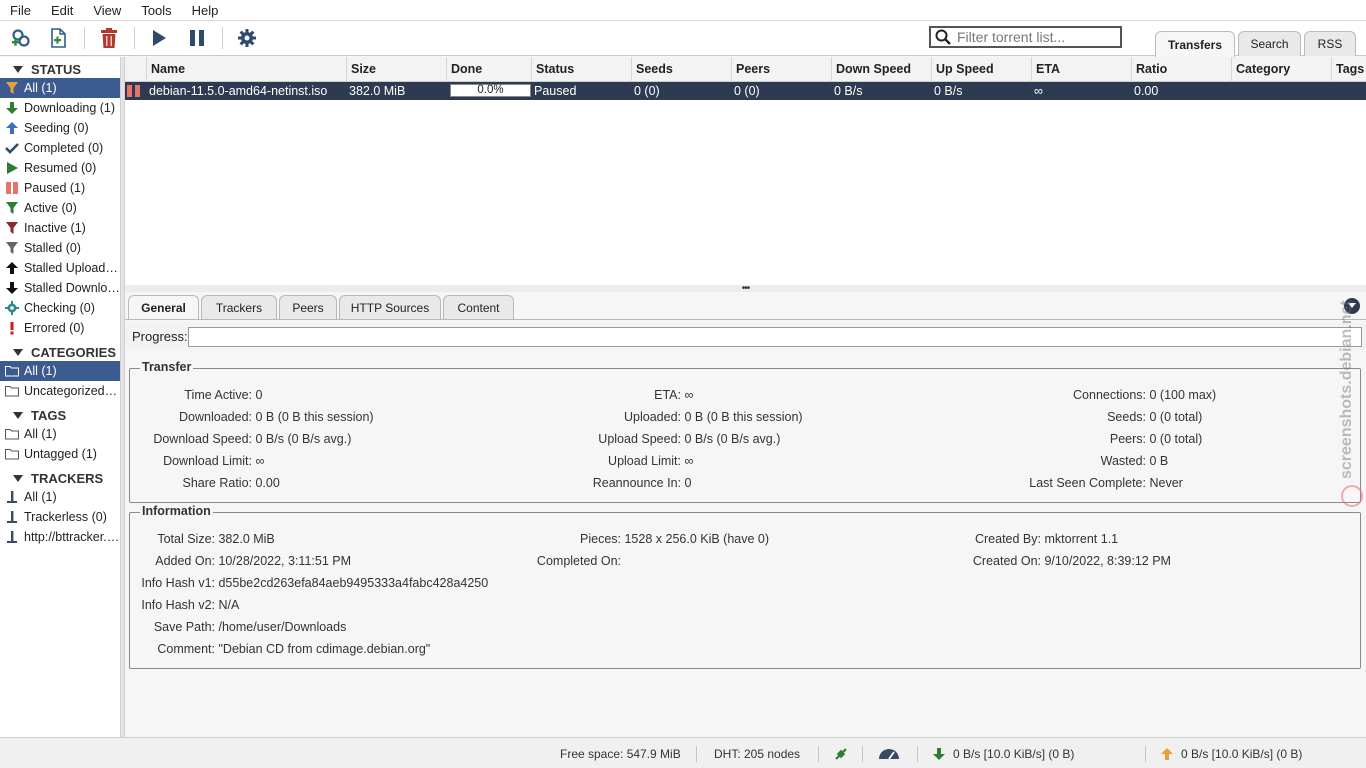  Describe the element at coordinates (159, 38) in the screenshot. I see `resume-button` at that location.